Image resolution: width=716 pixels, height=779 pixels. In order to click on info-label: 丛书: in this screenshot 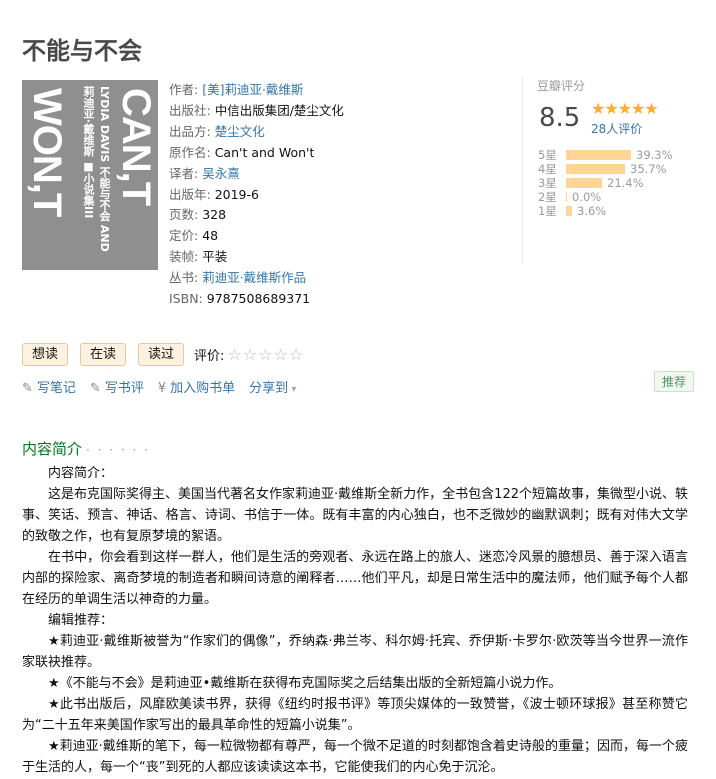, I will do `click(184, 278)`.